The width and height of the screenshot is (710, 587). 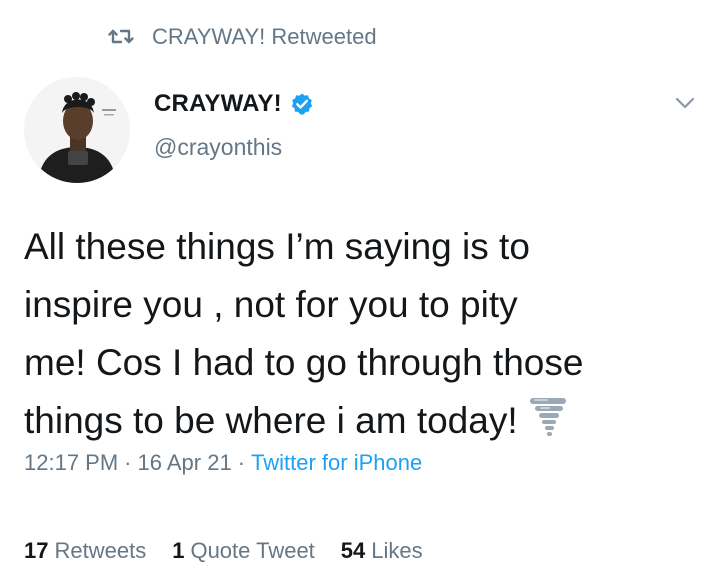 I want to click on likes-label: Likes, so click(x=397, y=550).